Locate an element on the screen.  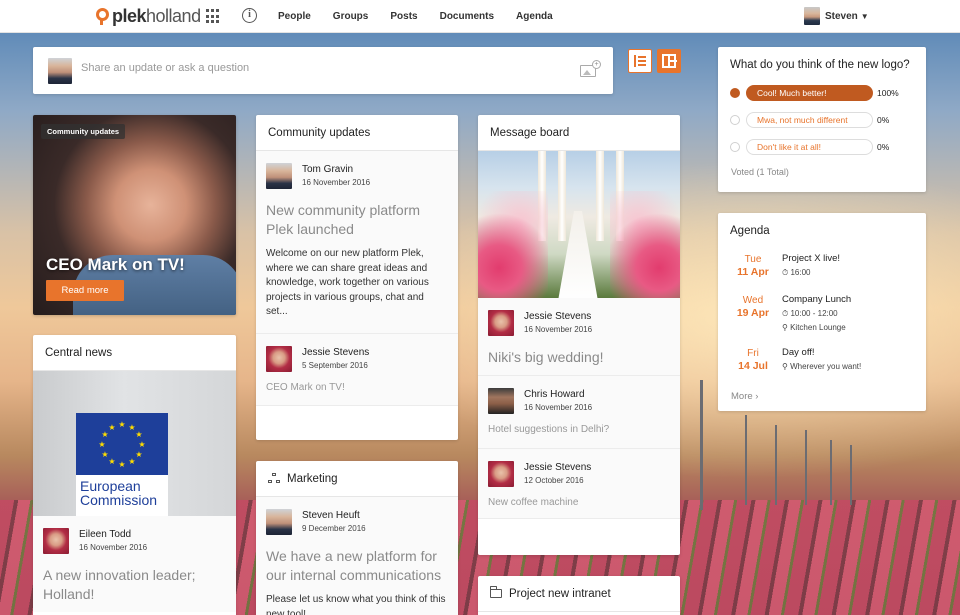
folder-icon is located at coordinates (496, 592).